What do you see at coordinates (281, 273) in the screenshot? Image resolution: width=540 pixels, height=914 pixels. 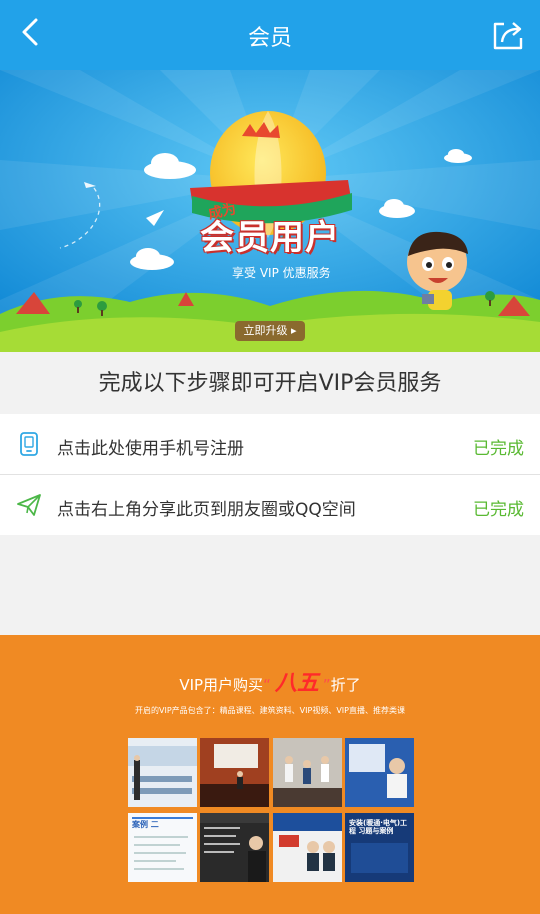 I see `ribbon-text: 享受 VIP 优惠服务` at bounding box center [281, 273].